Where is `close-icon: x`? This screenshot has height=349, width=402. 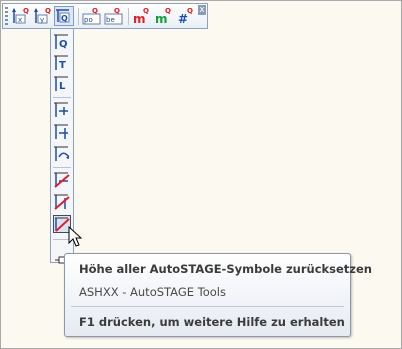
close-icon: x is located at coordinates (202, 10).